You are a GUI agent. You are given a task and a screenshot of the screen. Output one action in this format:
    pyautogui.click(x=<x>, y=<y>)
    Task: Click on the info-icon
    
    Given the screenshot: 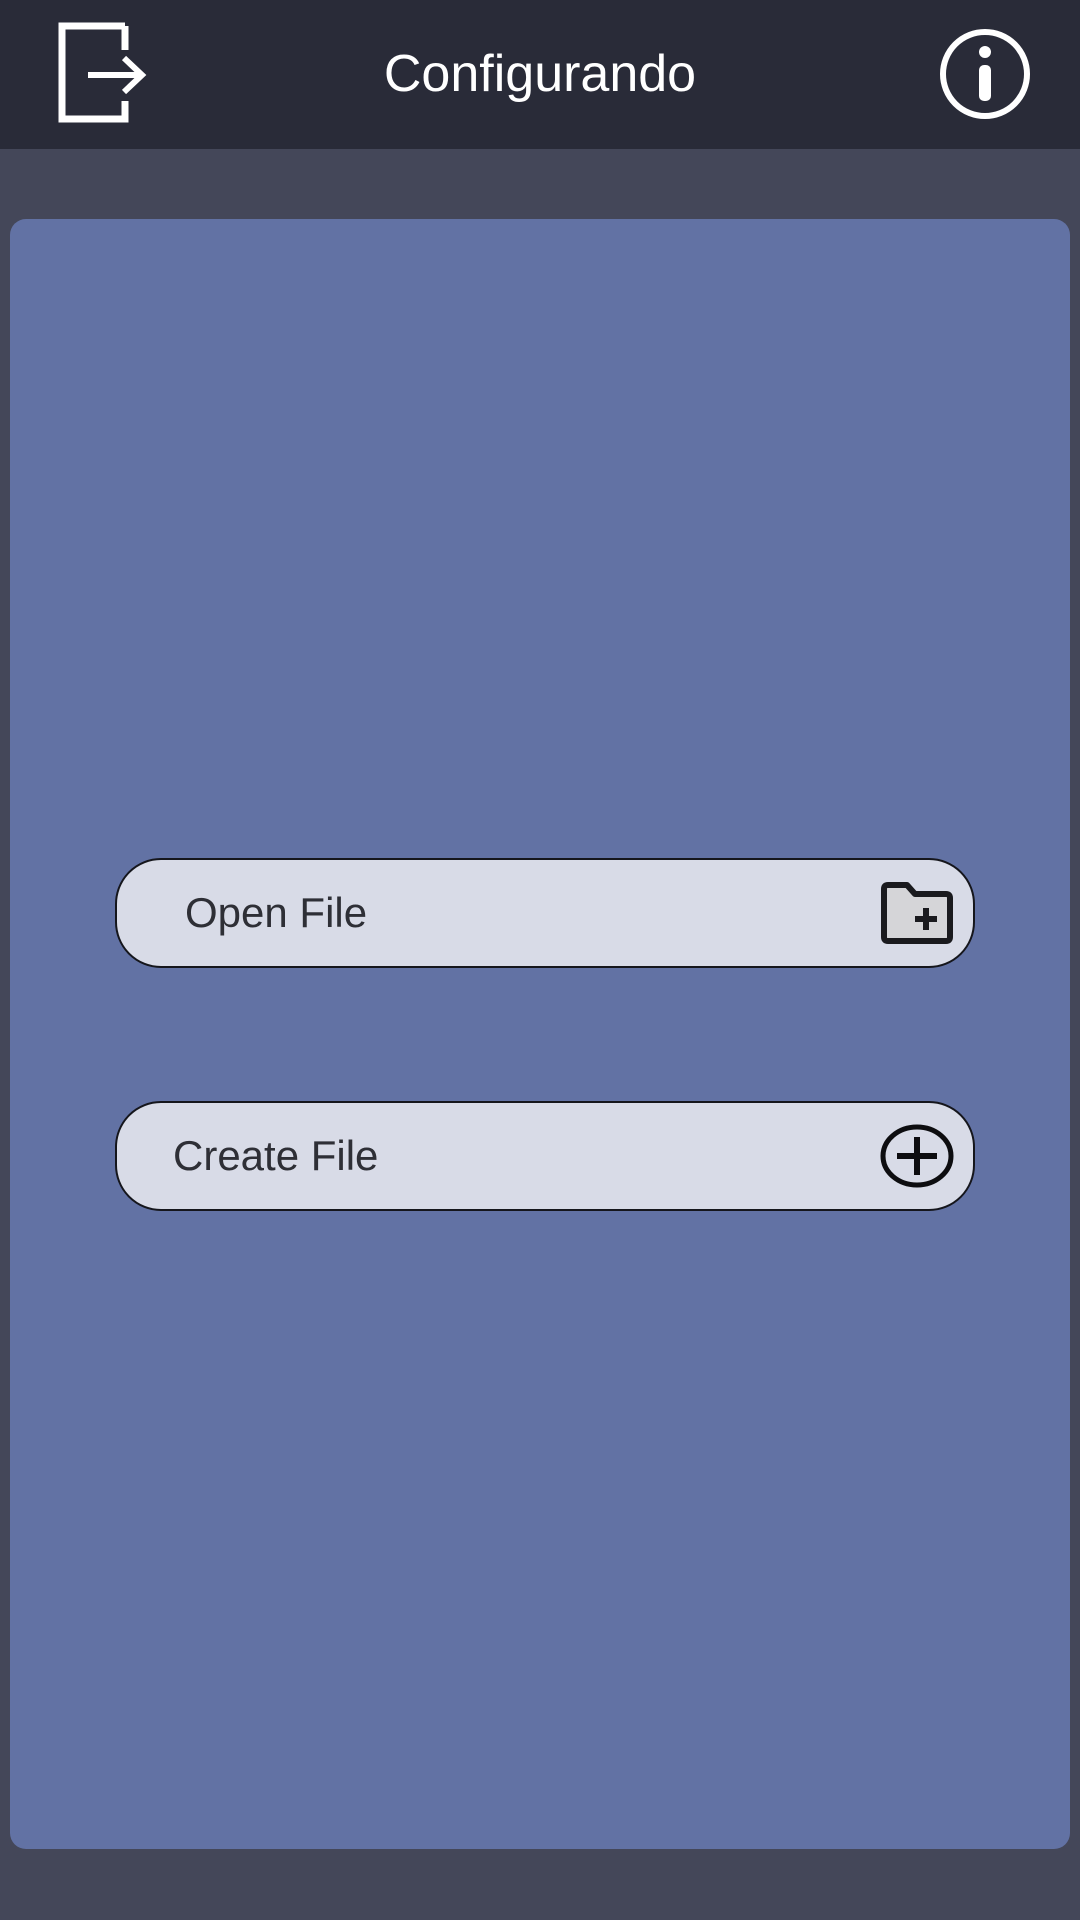 What is the action you would take?
    pyautogui.click(x=985, y=74)
    